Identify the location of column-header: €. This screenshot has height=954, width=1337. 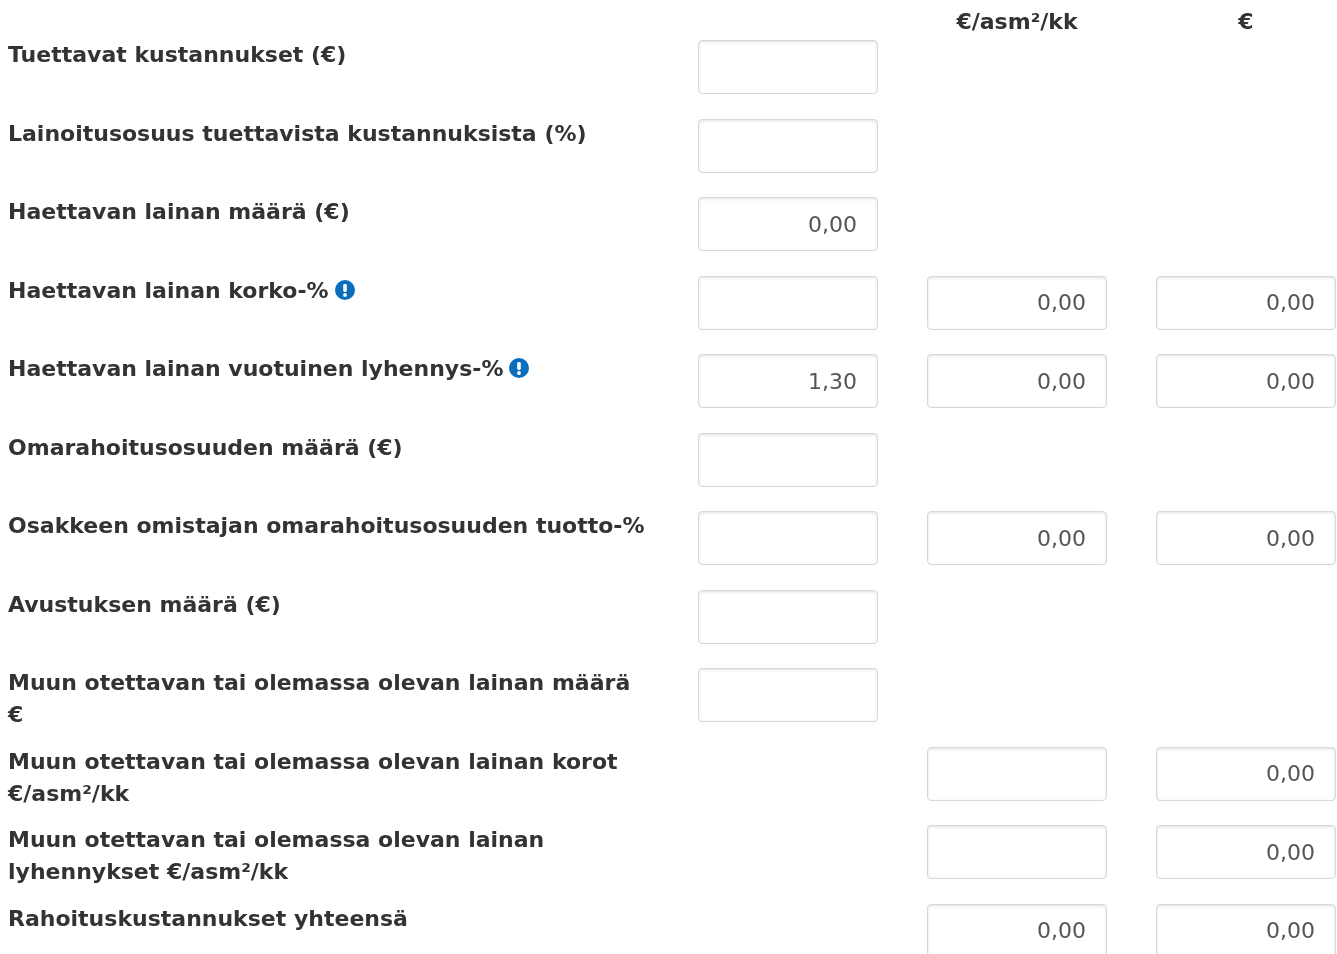
(1246, 22).